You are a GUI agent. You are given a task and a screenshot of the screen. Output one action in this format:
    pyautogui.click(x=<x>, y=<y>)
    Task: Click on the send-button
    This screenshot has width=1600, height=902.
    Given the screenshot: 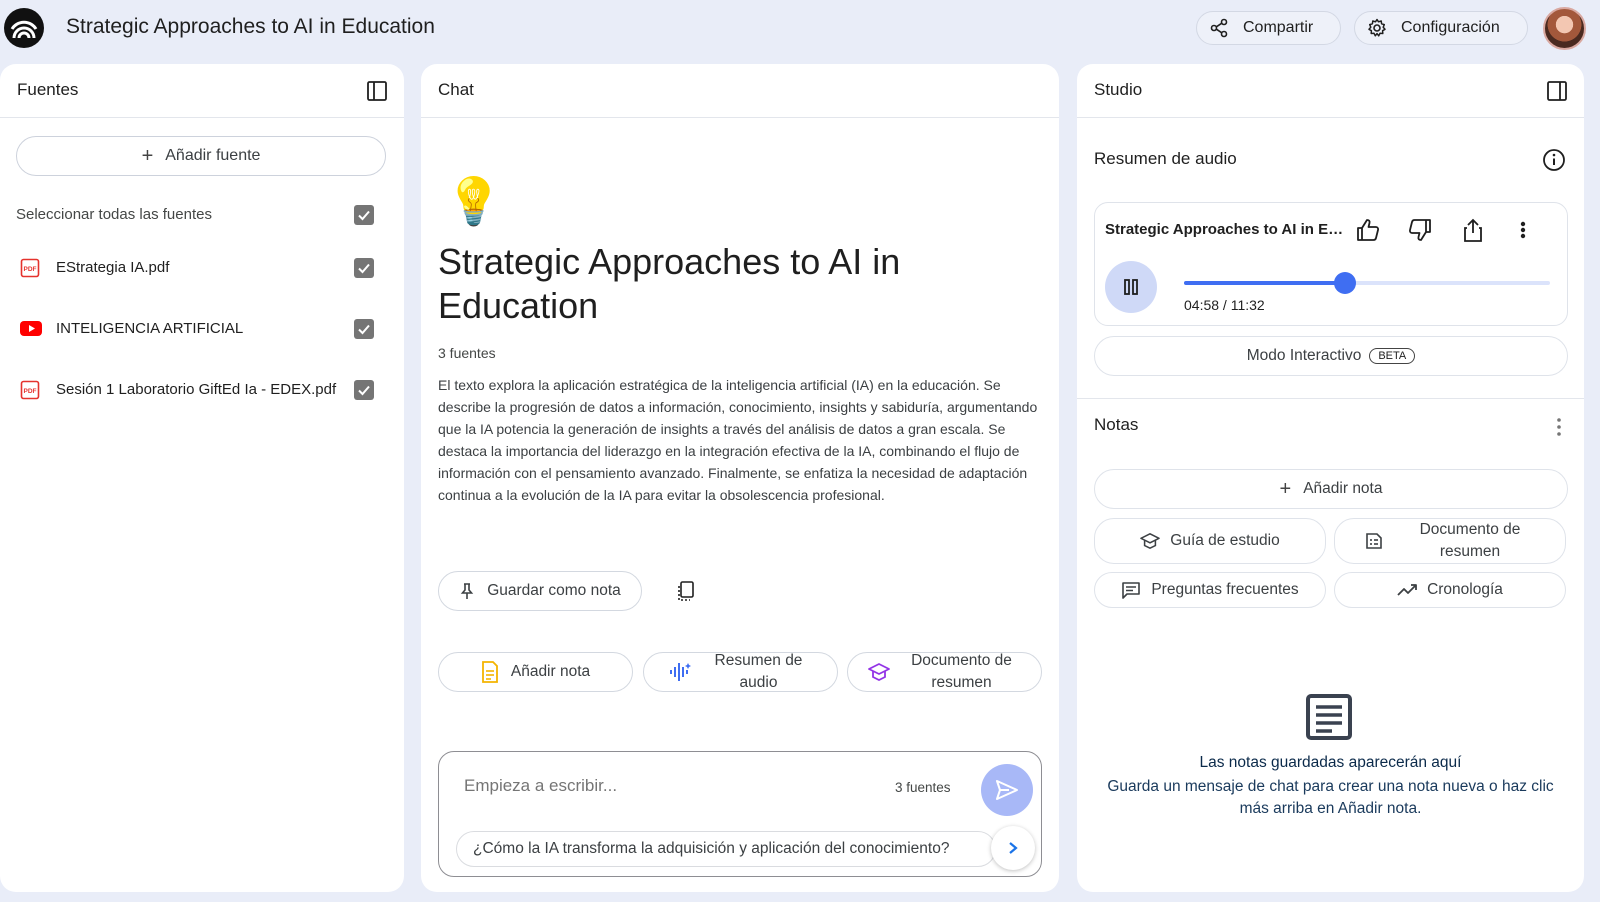 What is the action you would take?
    pyautogui.click(x=1007, y=790)
    